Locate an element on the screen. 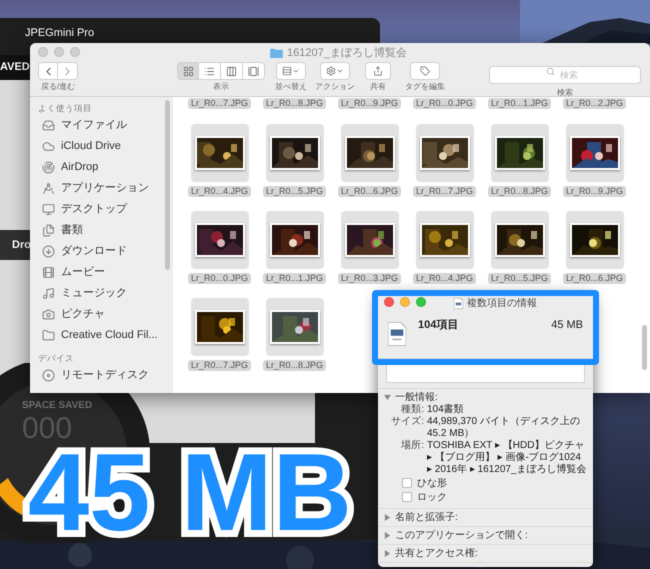 The width and height of the screenshot is (650, 569). back-button is located at coordinates (48, 71).